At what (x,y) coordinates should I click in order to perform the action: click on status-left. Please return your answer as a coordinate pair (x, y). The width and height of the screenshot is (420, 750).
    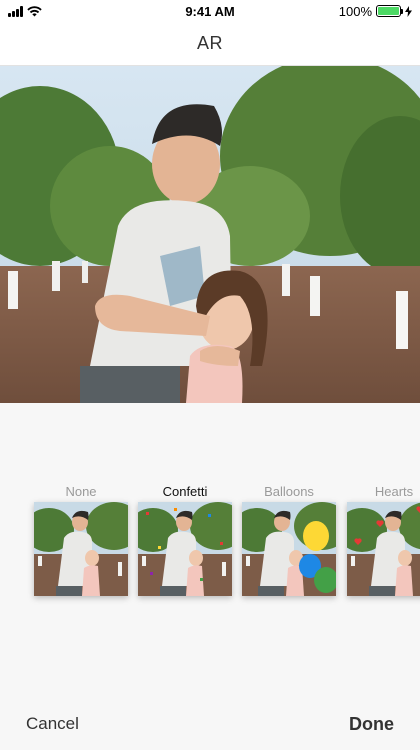
    Looking at the image, I should click on (25, 11).